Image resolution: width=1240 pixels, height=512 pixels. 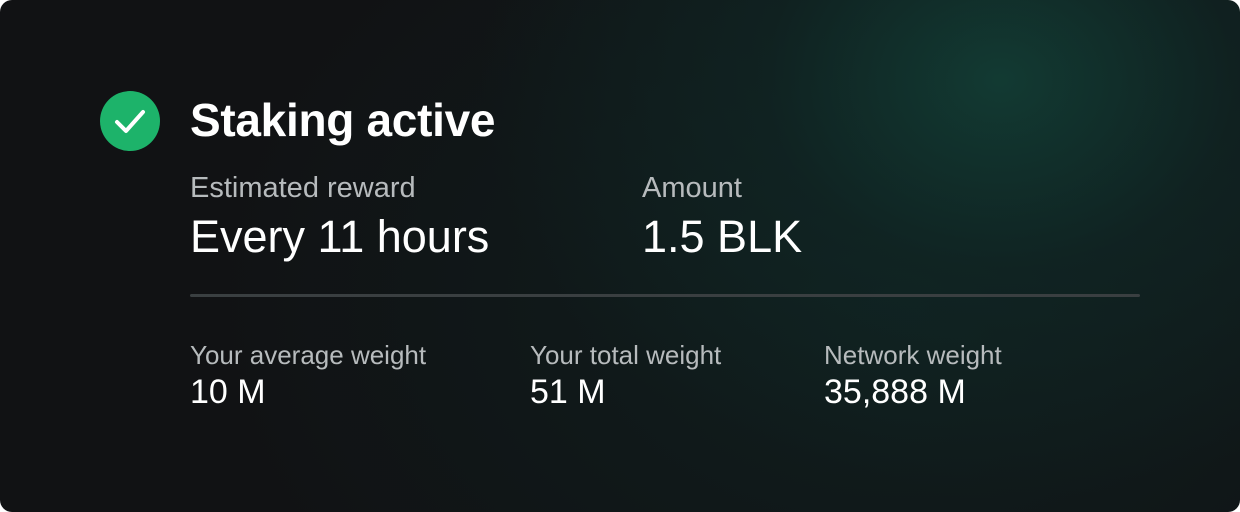 I want to click on network-weight-value: 35,888 M, so click(x=895, y=392).